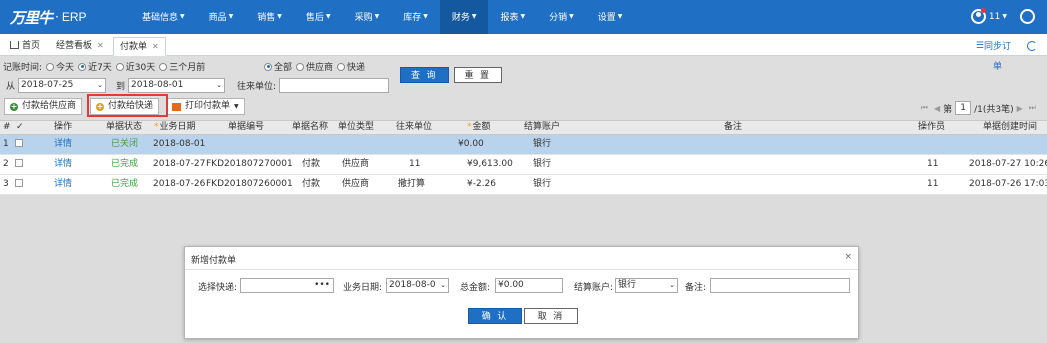 Image resolution: width=1047 pixels, height=343 pixels. I want to click on menu-item-settings: 设置 ▼, so click(610, 17).